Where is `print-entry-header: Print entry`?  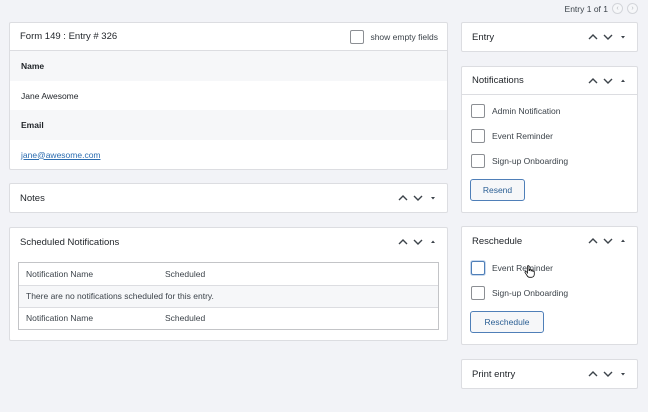
print-entry-header: Print entry is located at coordinates (549, 374).